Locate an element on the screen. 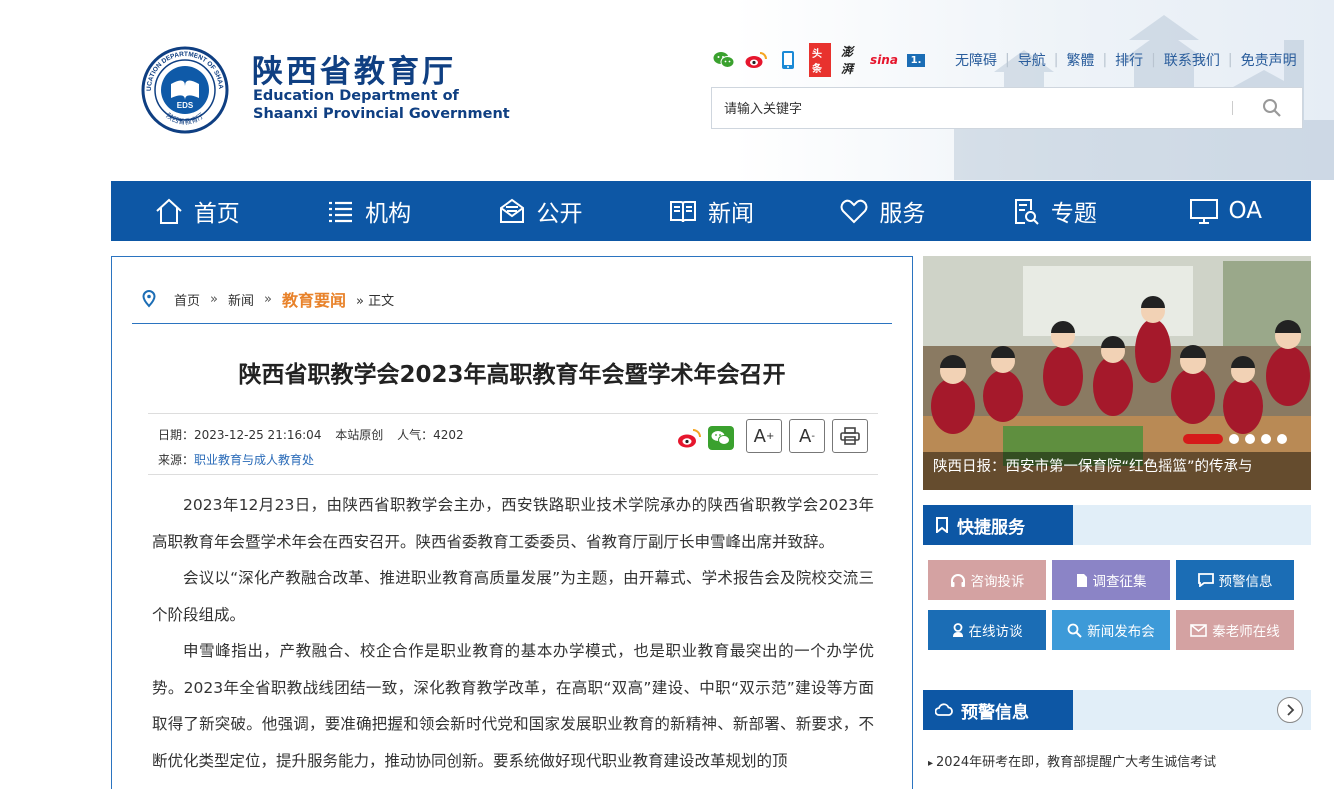 Image resolution: width=1334 pixels, height=789 pixels. button-label: 秦老师在线 is located at coordinates (1246, 632).